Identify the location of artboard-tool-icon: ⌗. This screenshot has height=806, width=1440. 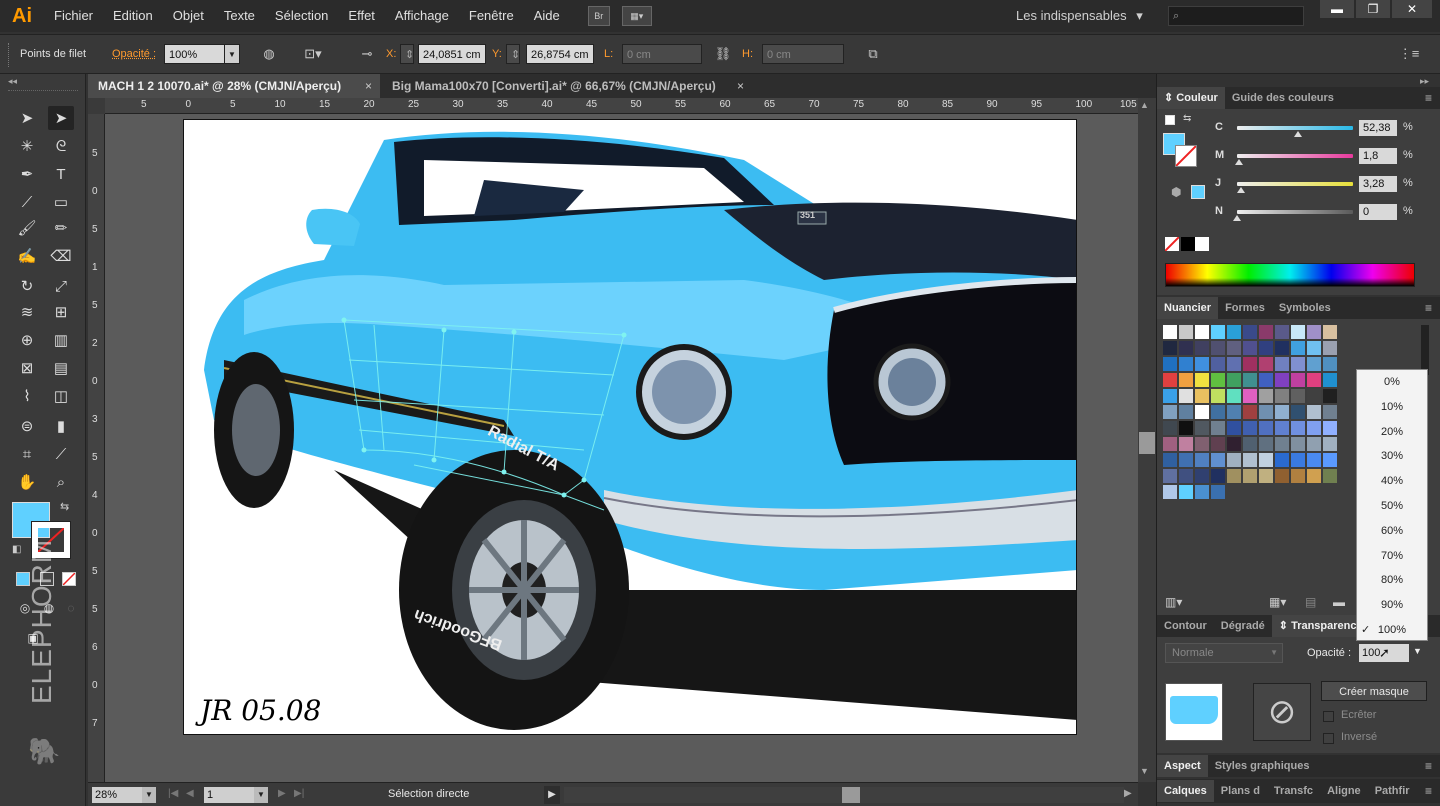
(27, 454).